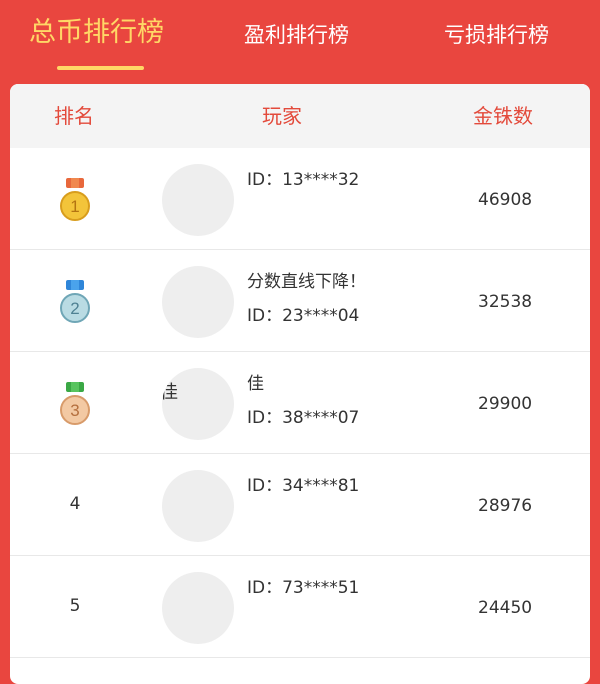  Describe the element at coordinates (300, 607) in the screenshot. I see `table-row: 5 ID：73****51 24450` at that location.